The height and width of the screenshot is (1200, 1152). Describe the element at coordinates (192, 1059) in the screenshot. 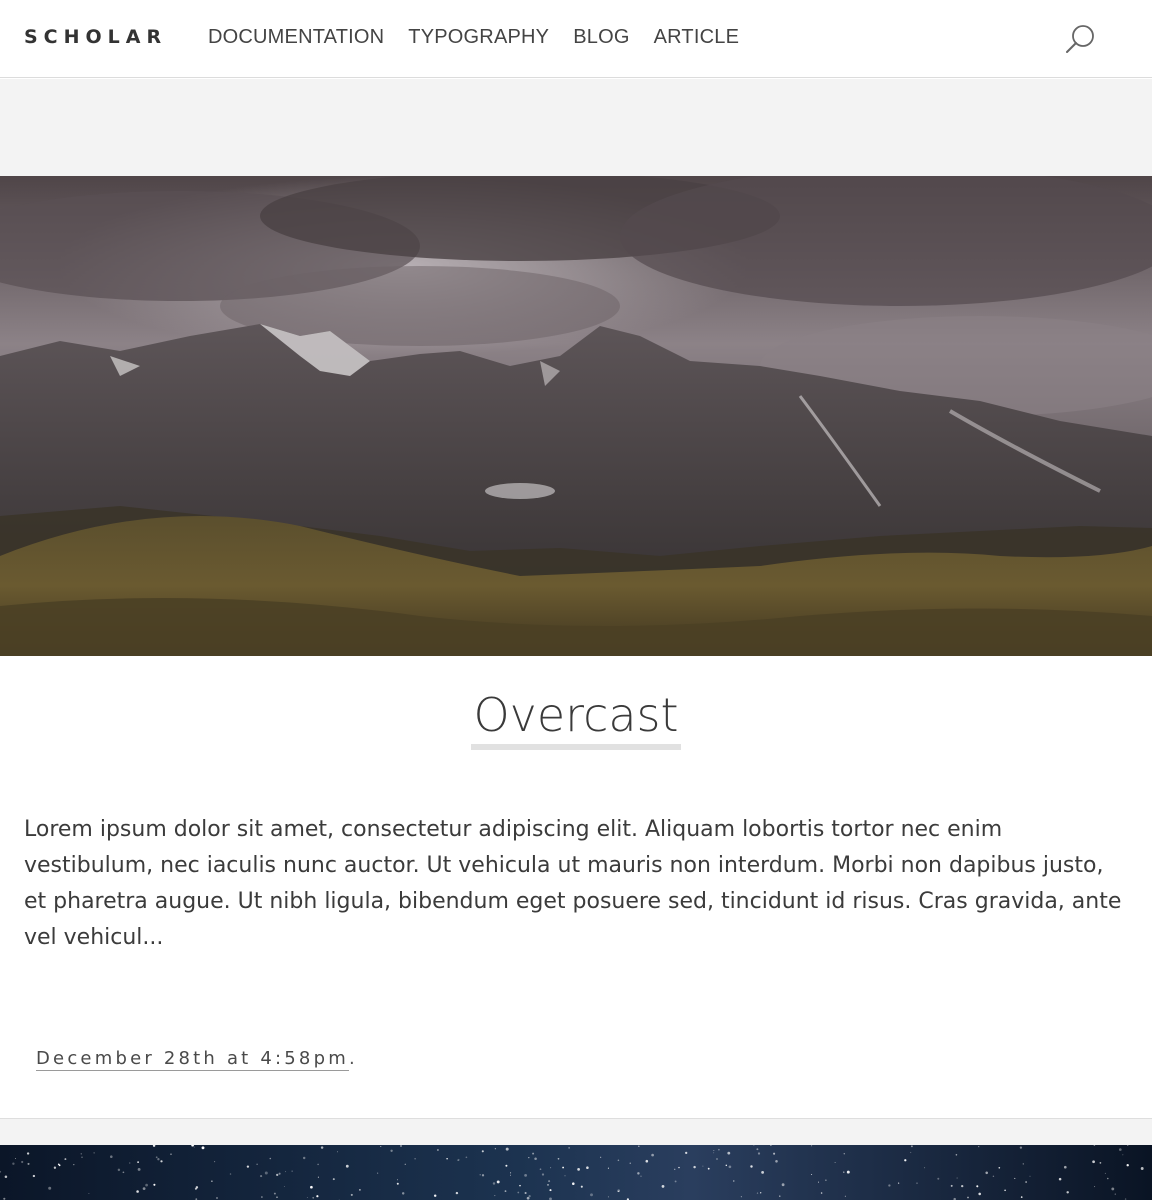

I see `post-date-link: December 28th at 4:58pm` at that location.